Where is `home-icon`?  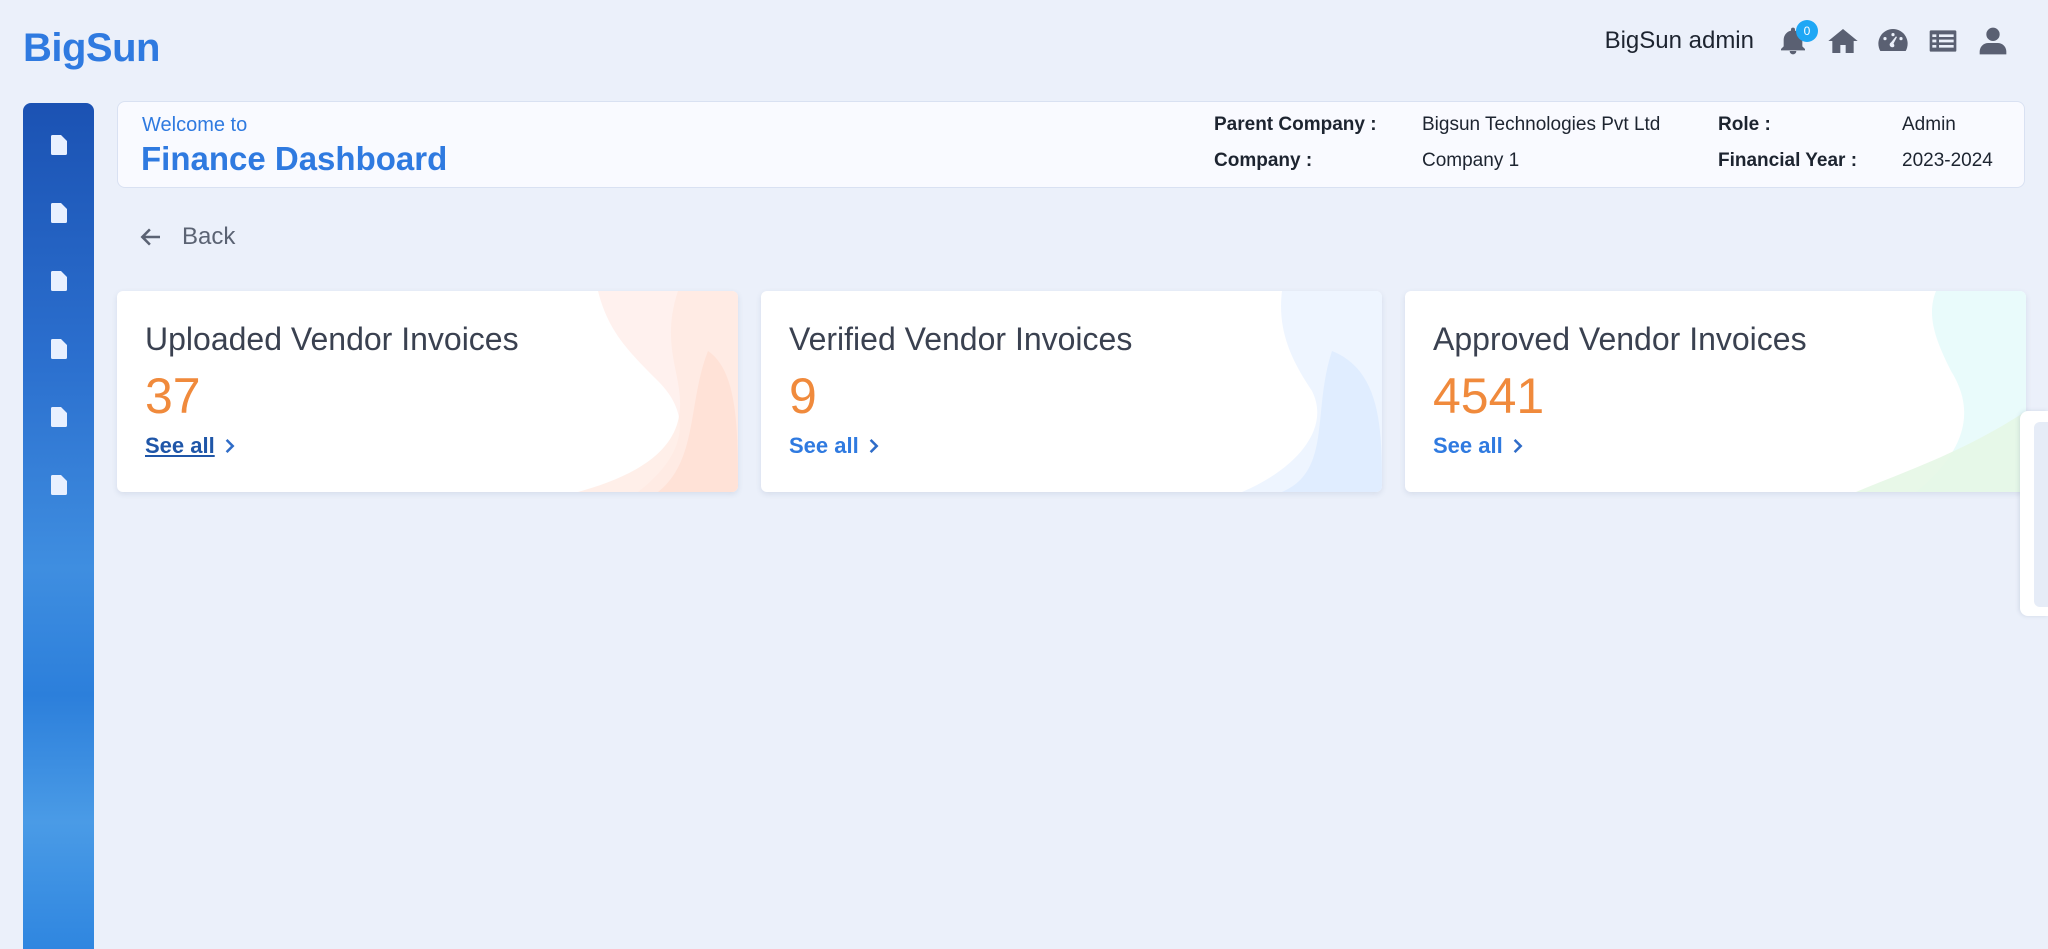 home-icon is located at coordinates (1843, 41).